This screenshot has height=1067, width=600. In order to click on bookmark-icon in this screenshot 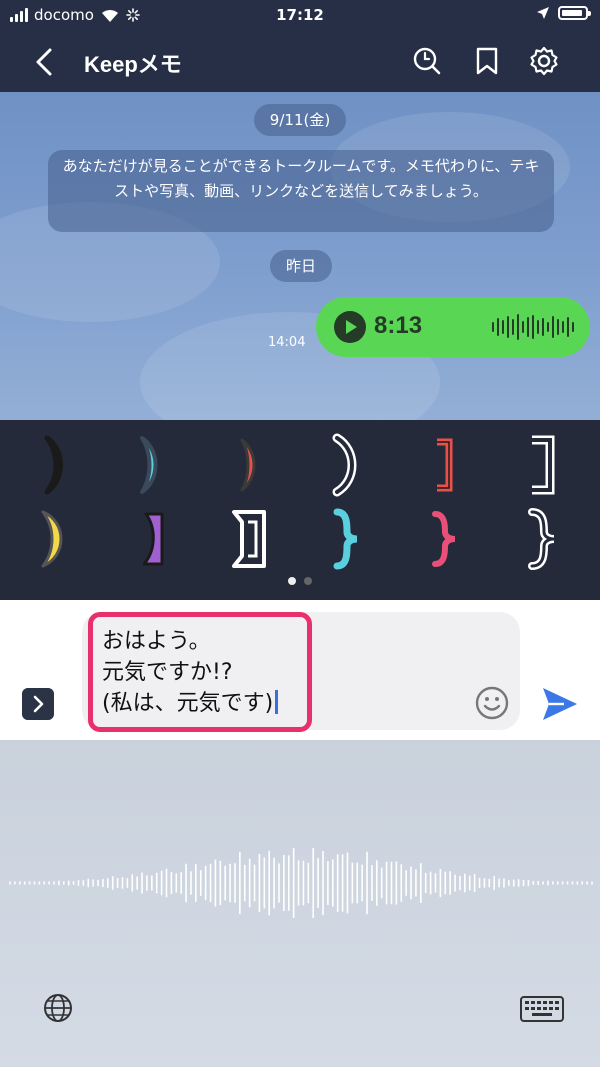, I will do `click(487, 61)`.